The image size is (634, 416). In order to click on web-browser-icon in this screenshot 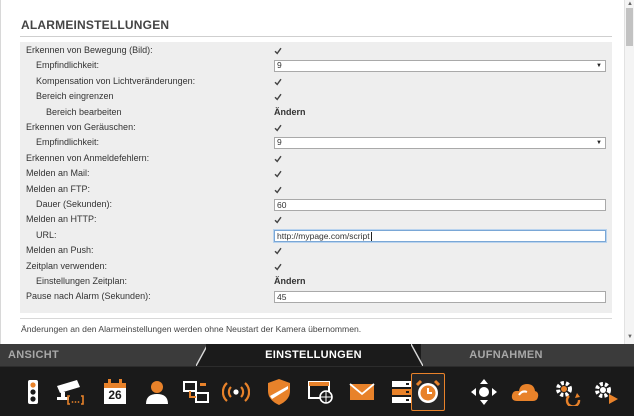, I will do `click(321, 392)`.